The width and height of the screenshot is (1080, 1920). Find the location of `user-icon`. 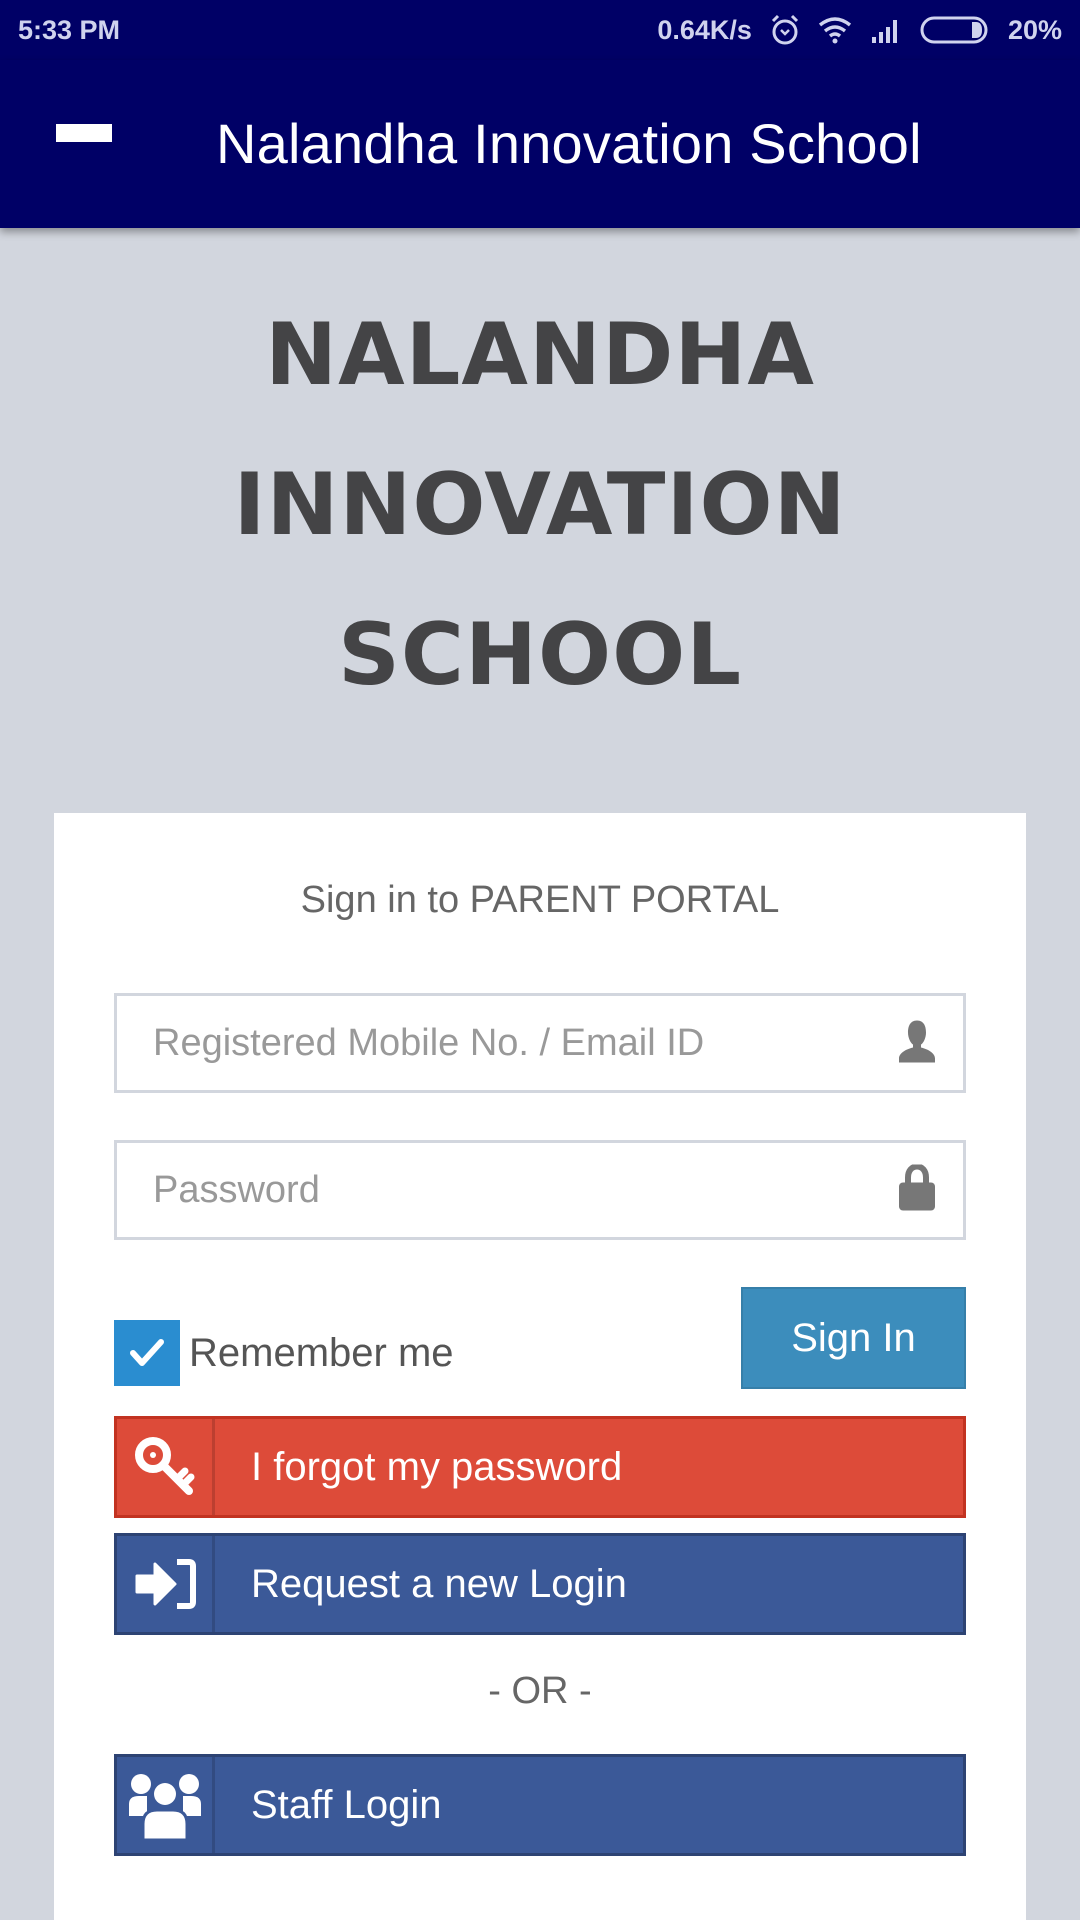

user-icon is located at coordinates (917, 1043).